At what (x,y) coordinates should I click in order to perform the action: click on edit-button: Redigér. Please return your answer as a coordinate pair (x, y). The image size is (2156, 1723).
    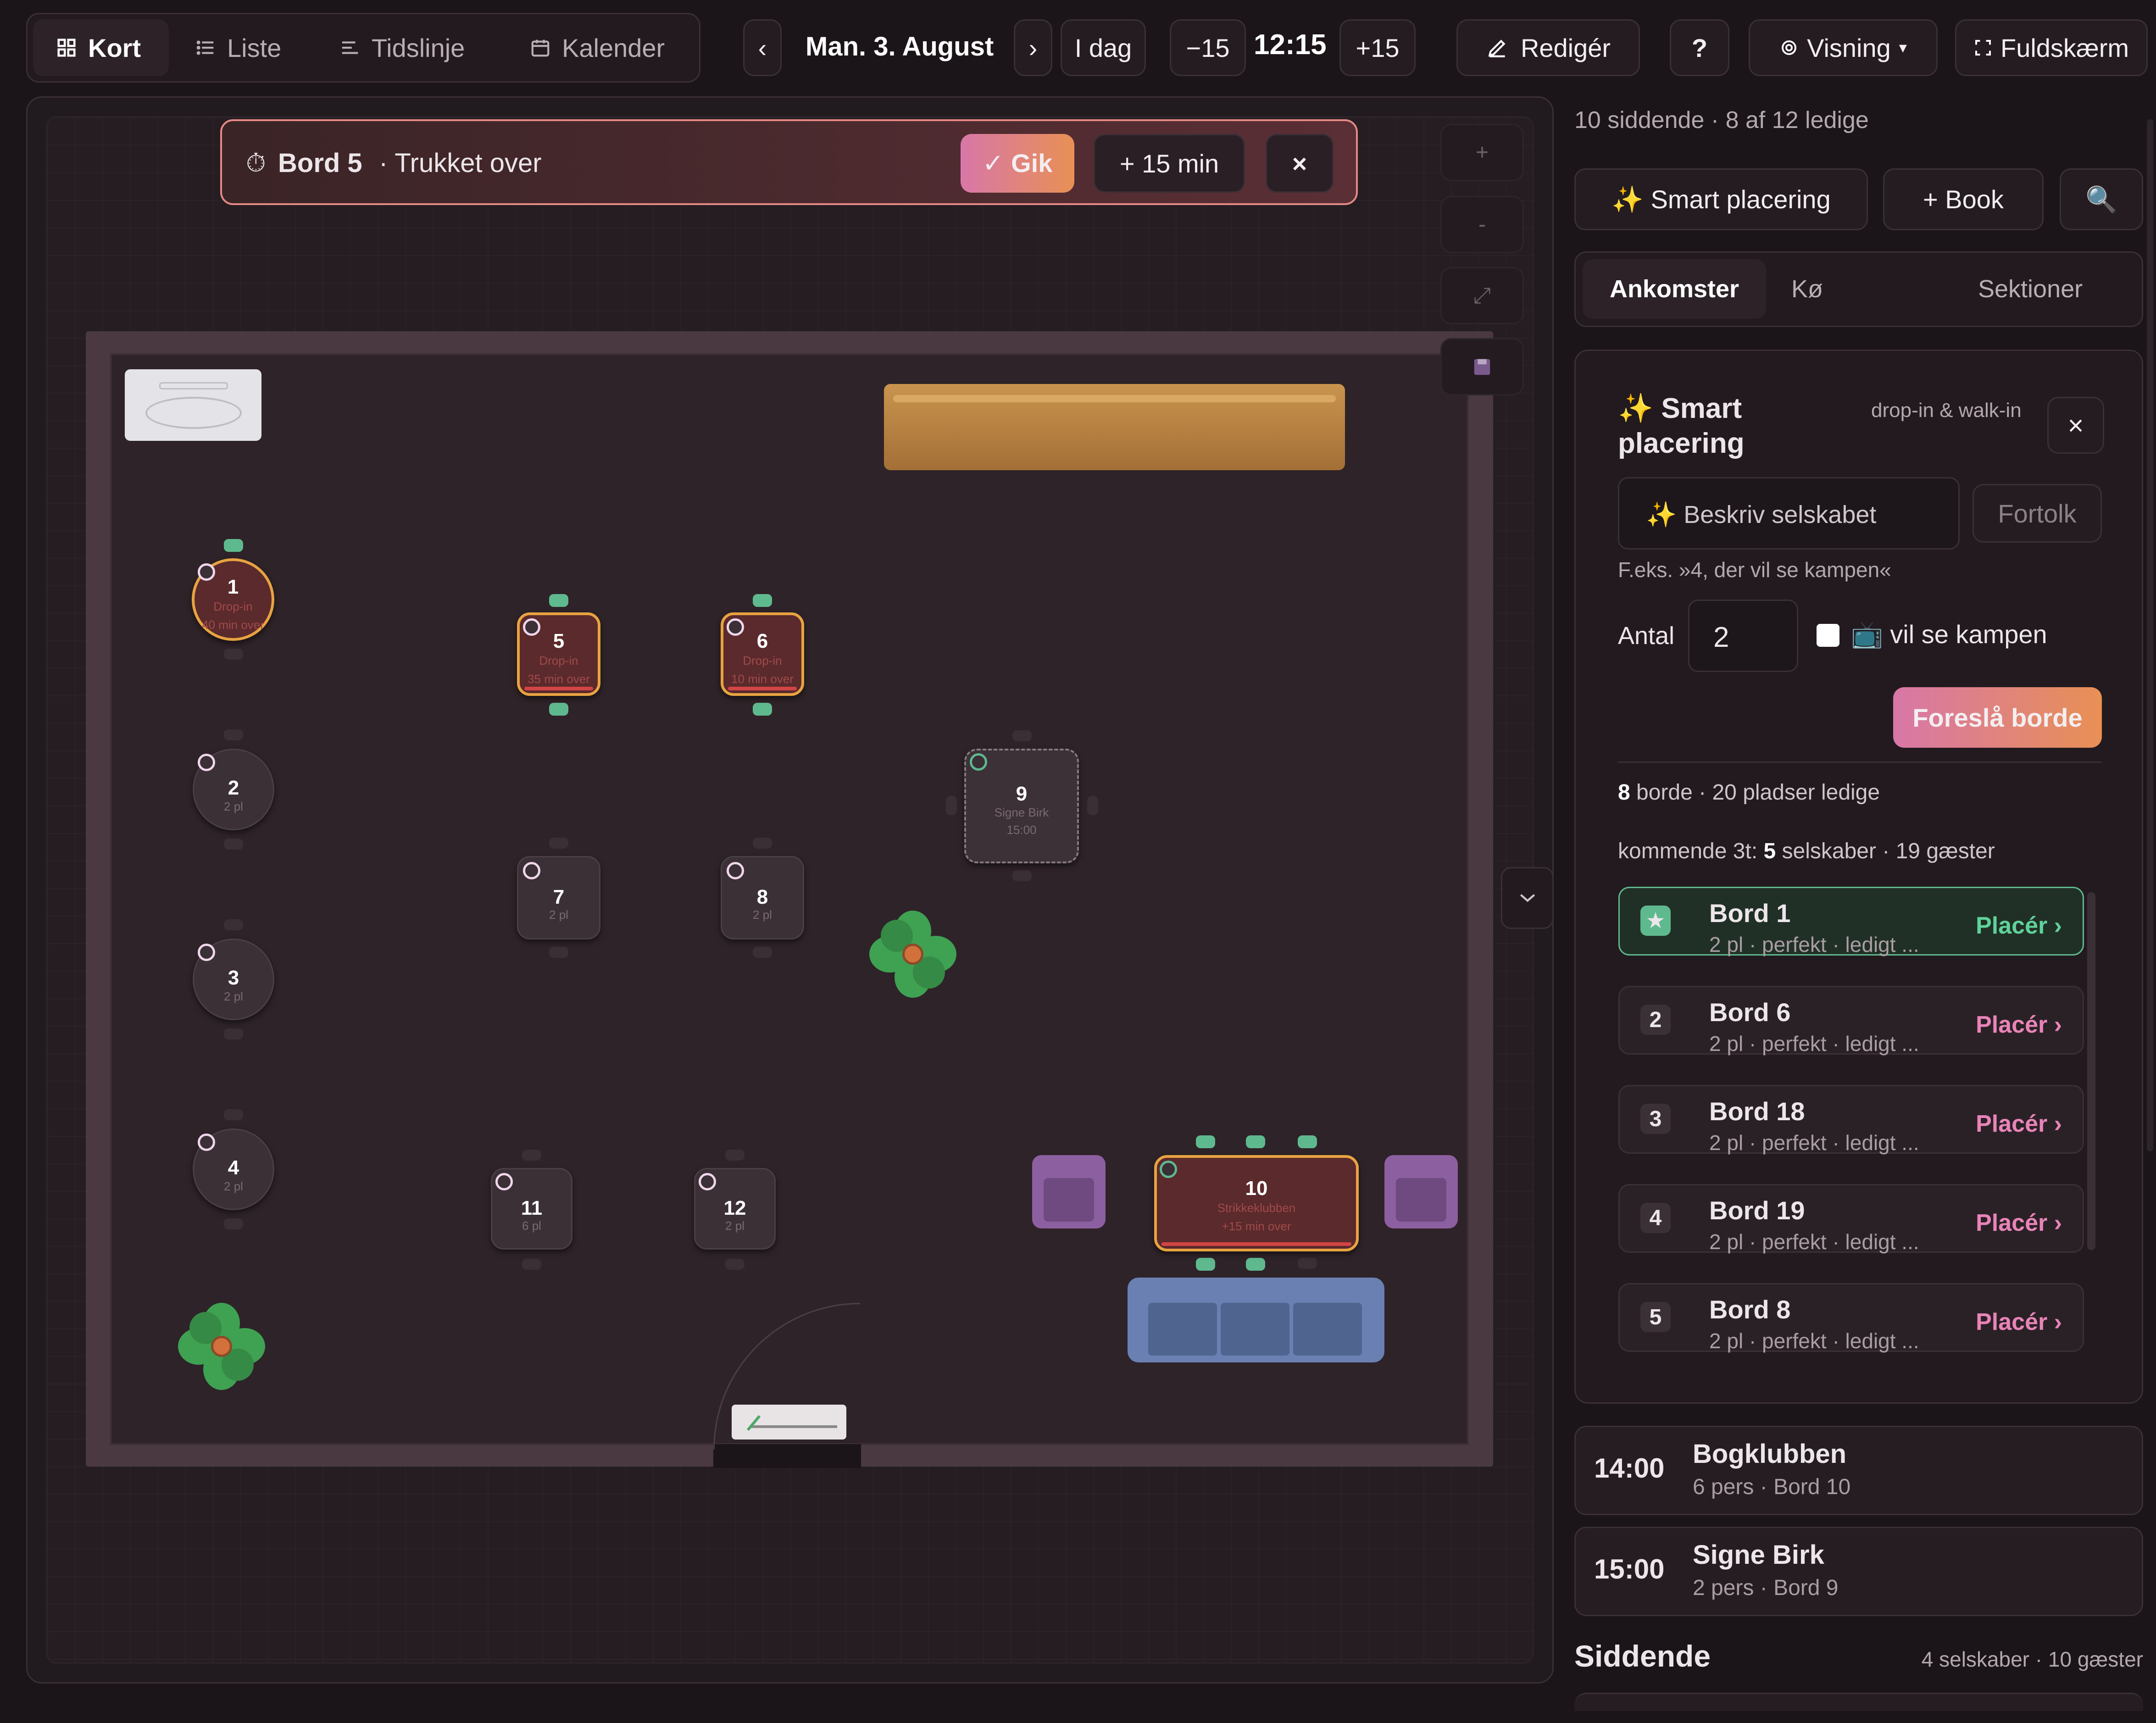
    Looking at the image, I should click on (1548, 47).